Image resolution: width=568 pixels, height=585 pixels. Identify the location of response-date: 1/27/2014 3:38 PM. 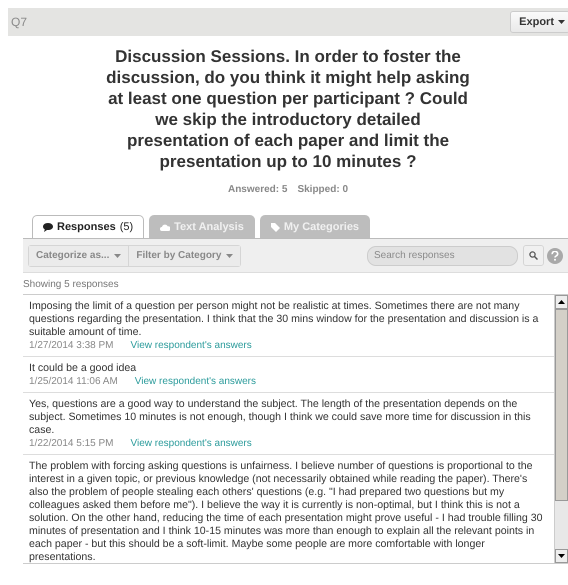
(71, 345).